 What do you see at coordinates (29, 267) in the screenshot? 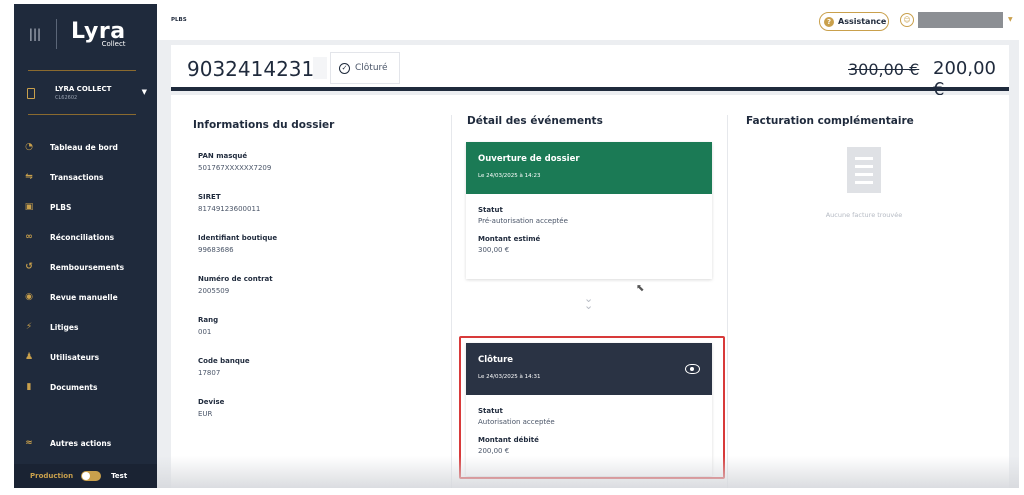
I see `refund-icon: ↺` at bounding box center [29, 267].